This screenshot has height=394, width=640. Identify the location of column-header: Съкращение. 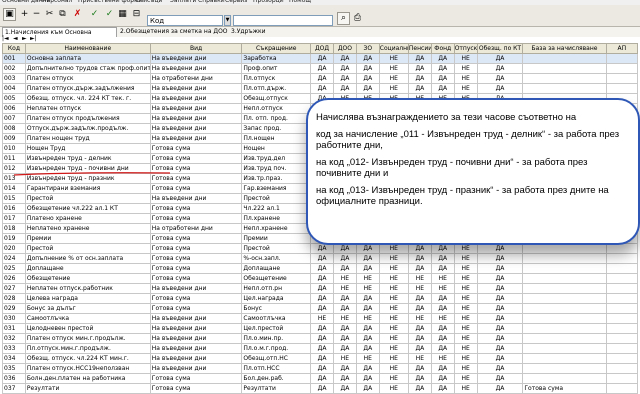
(276, 48).